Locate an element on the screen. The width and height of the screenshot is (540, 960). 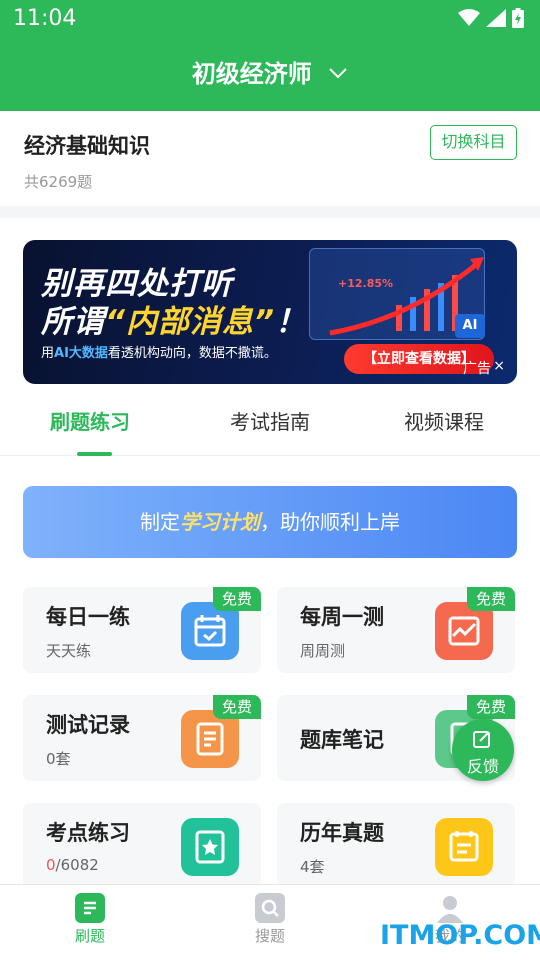
card-title: 题库笔记 is located at coordinates (342, 740).